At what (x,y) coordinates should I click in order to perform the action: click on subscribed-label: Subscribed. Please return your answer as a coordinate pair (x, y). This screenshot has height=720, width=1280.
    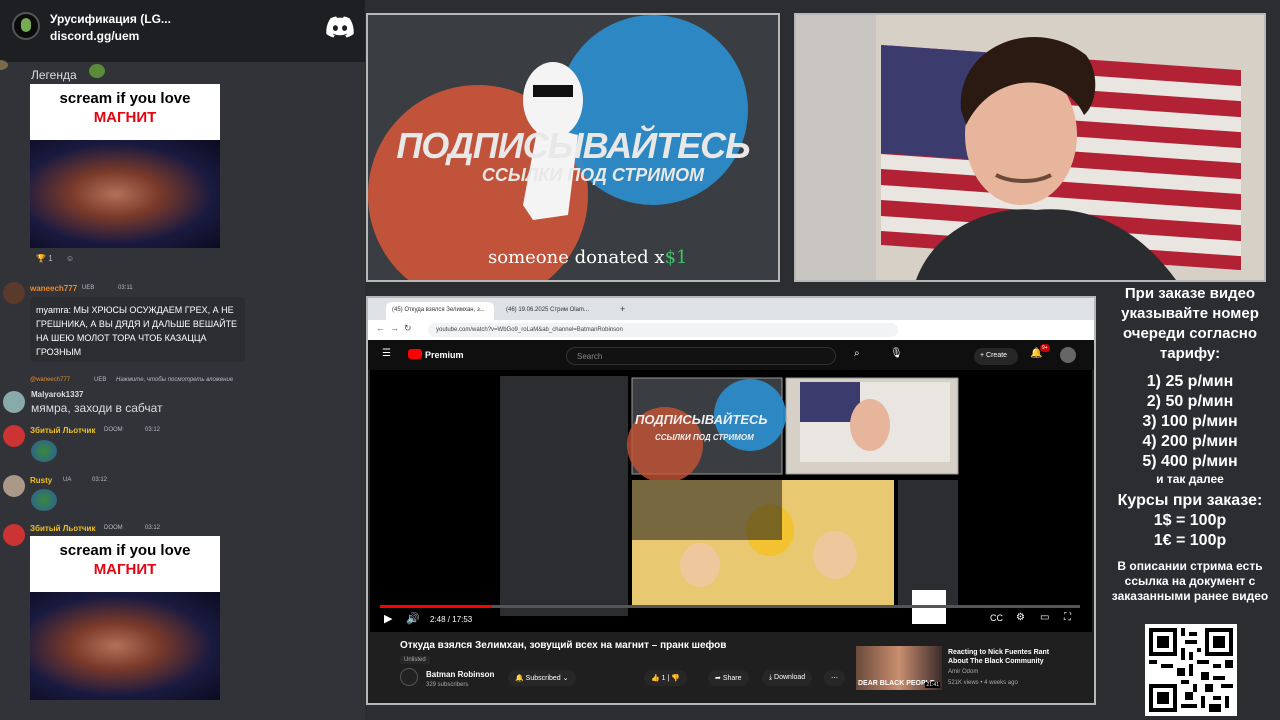
    Looking at the image, I should click on (543, 678).